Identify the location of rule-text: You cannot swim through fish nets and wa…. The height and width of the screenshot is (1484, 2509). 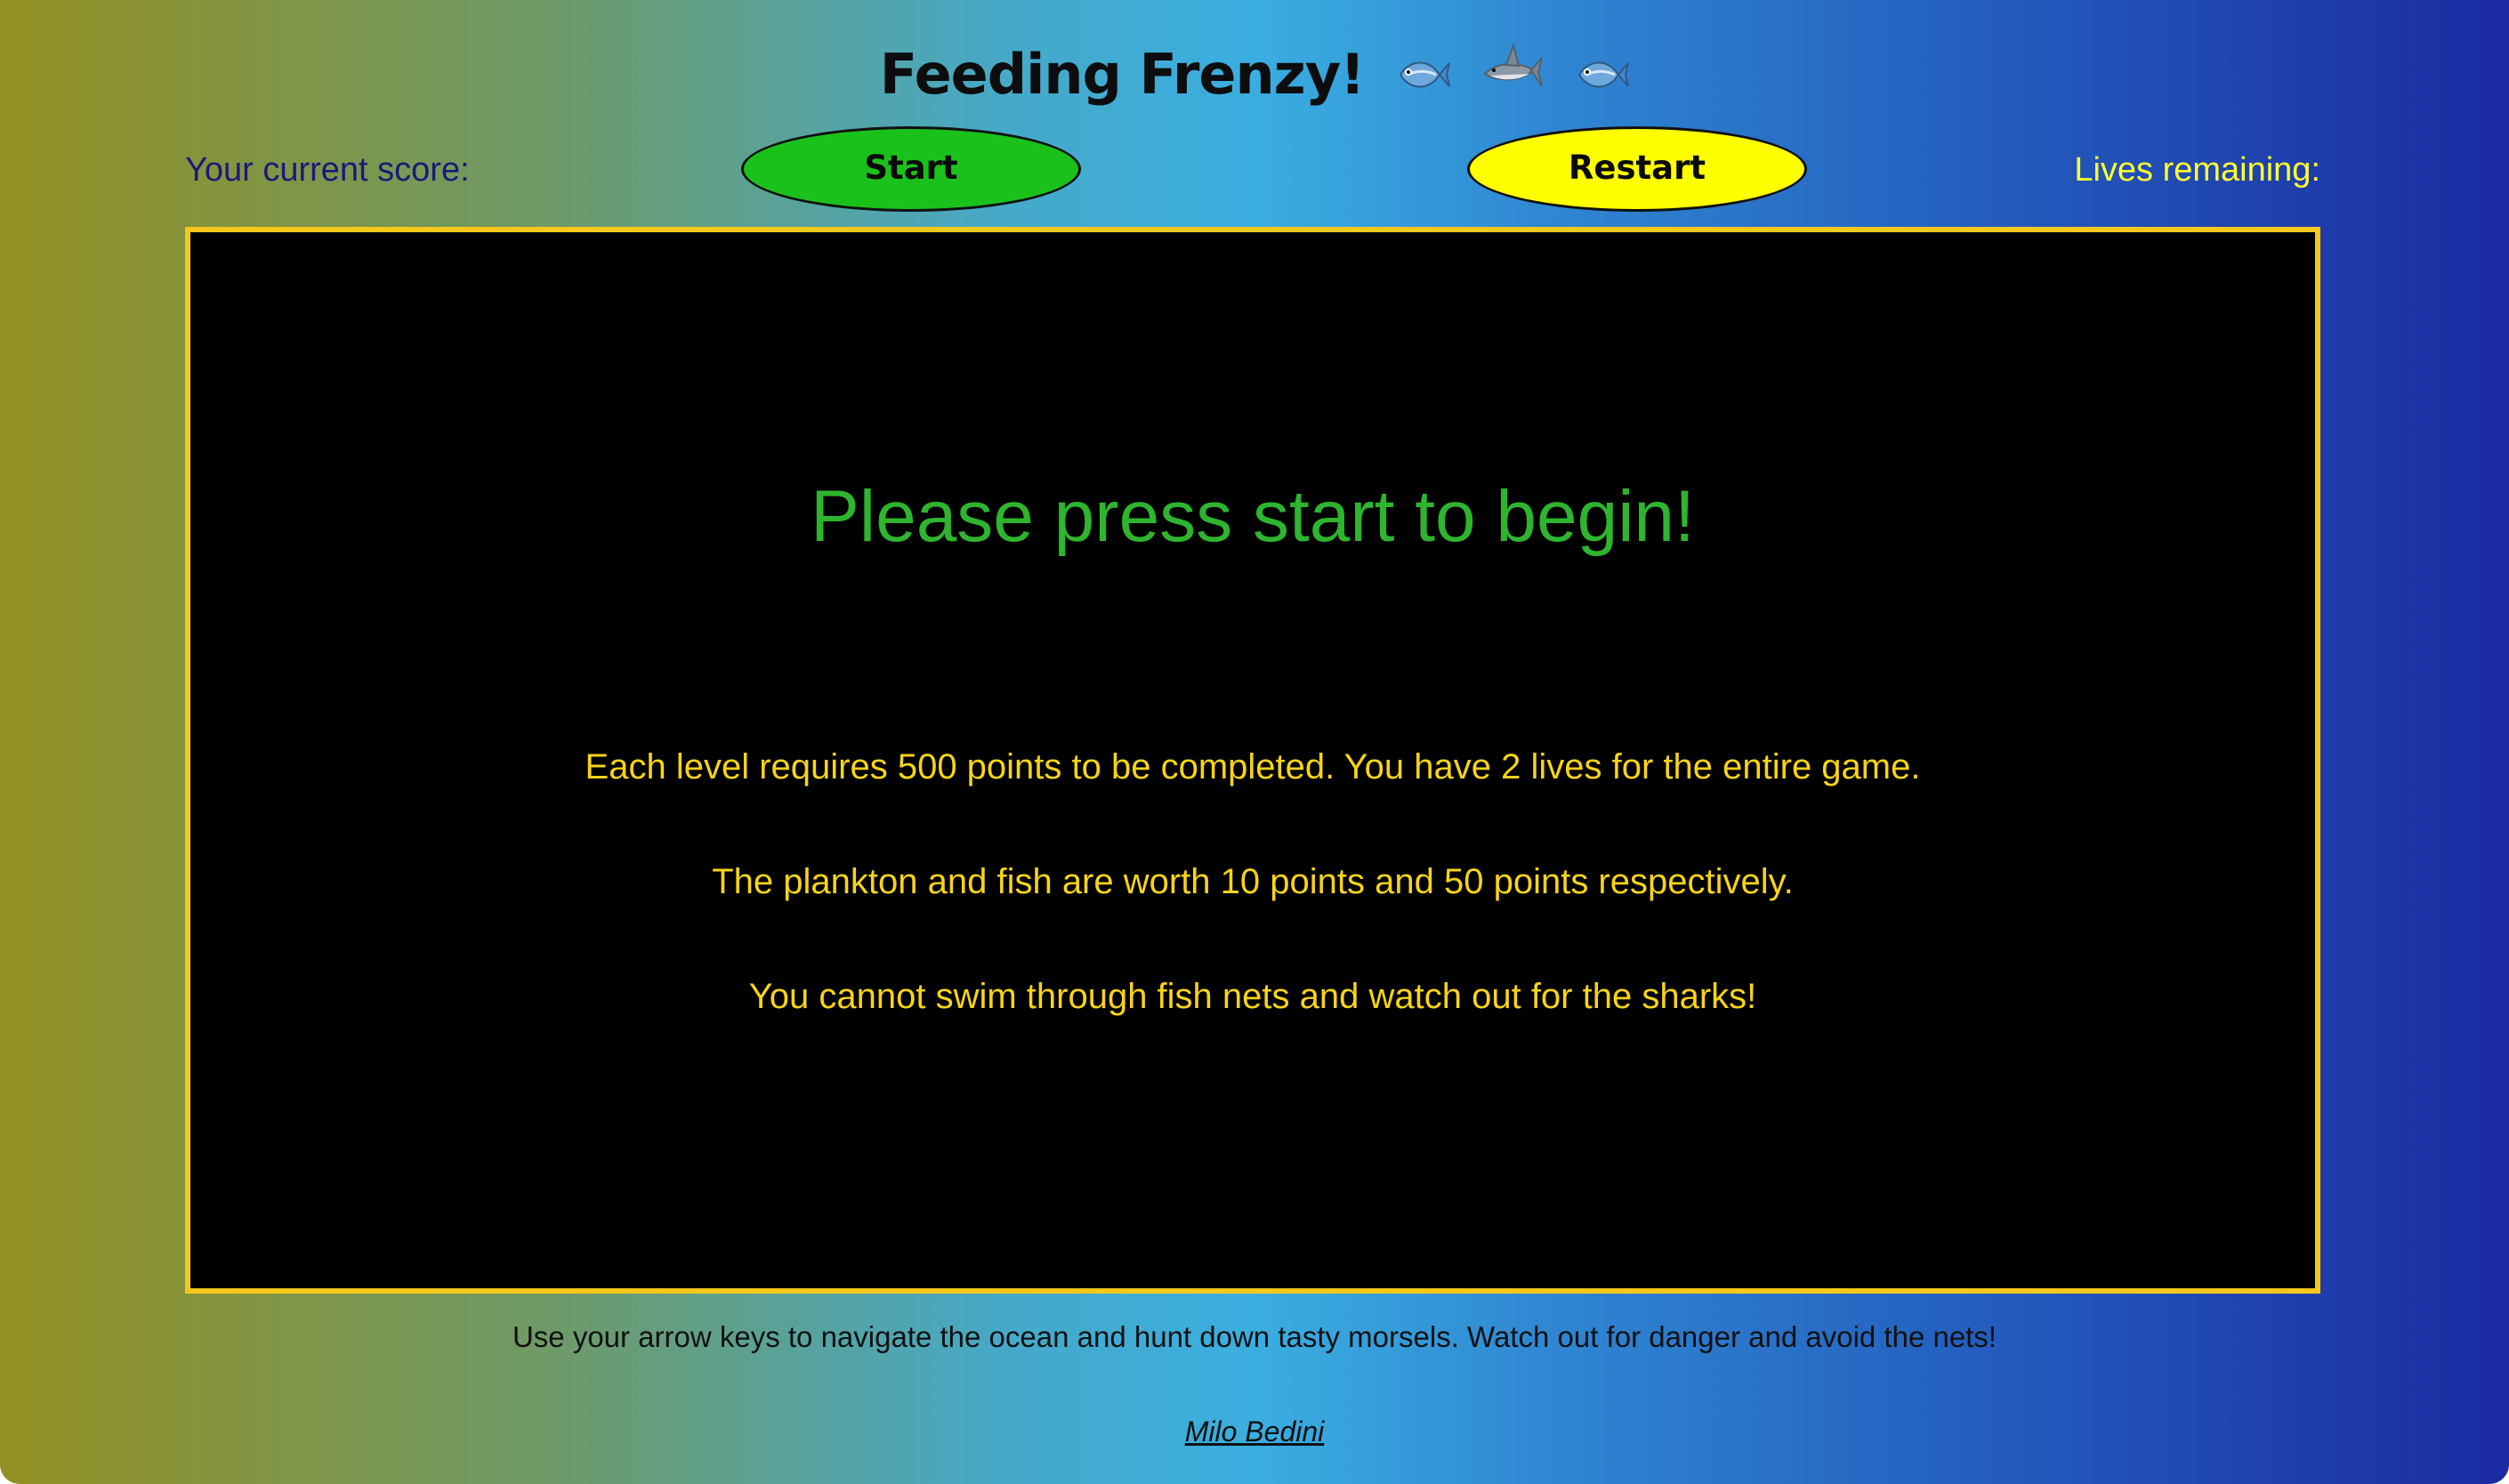
(1252, 996).